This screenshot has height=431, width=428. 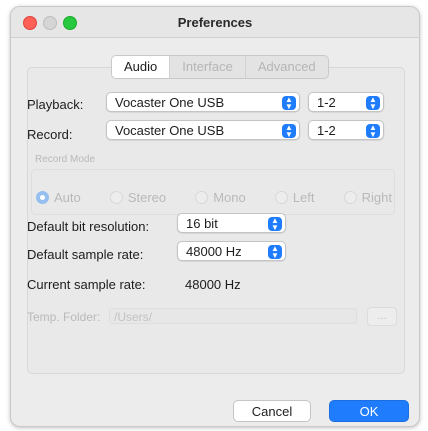 I want to click on record-mode-auto-radio: Auto, so click(x=58, y=197).